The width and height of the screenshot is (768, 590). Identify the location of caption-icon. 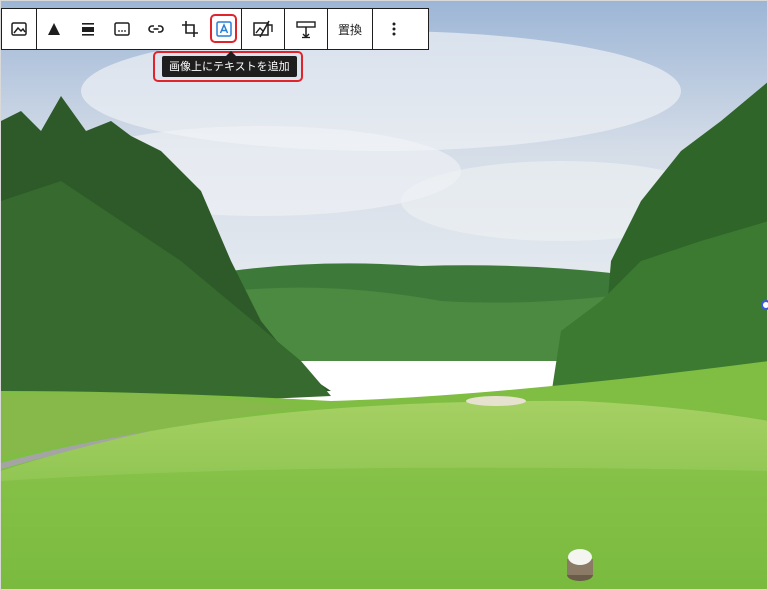
(122, 29).